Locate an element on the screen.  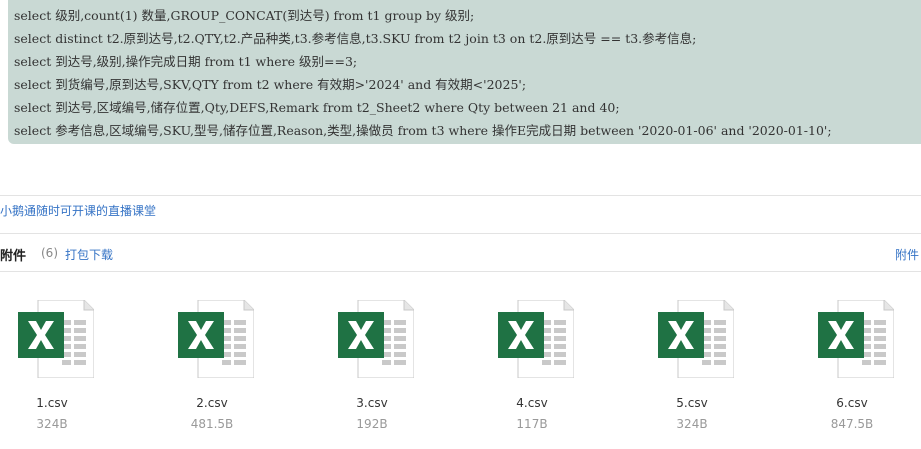
file-name: 3.csv is located at coordinates (372, 403).